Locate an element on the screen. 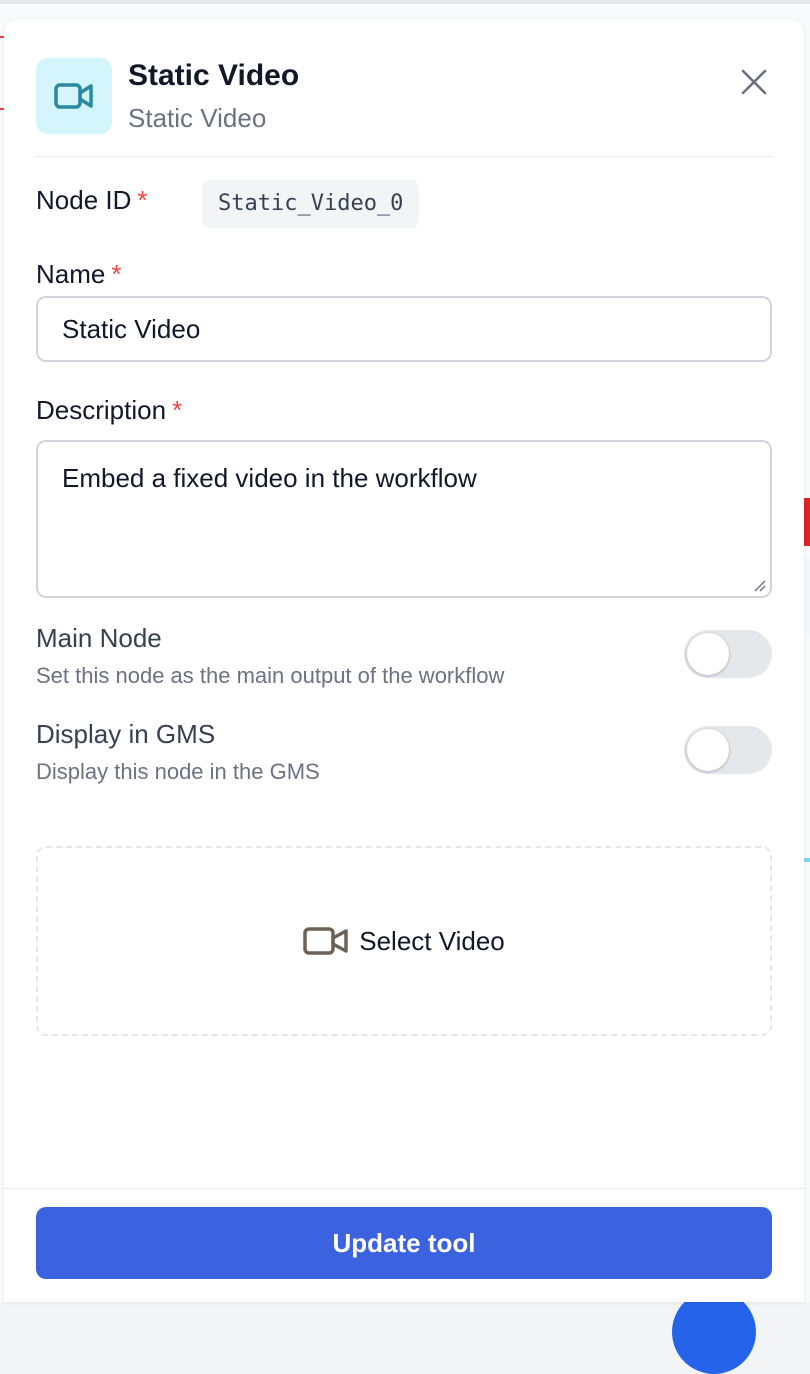  main-node-toggle is located at coordinates (728, 654).